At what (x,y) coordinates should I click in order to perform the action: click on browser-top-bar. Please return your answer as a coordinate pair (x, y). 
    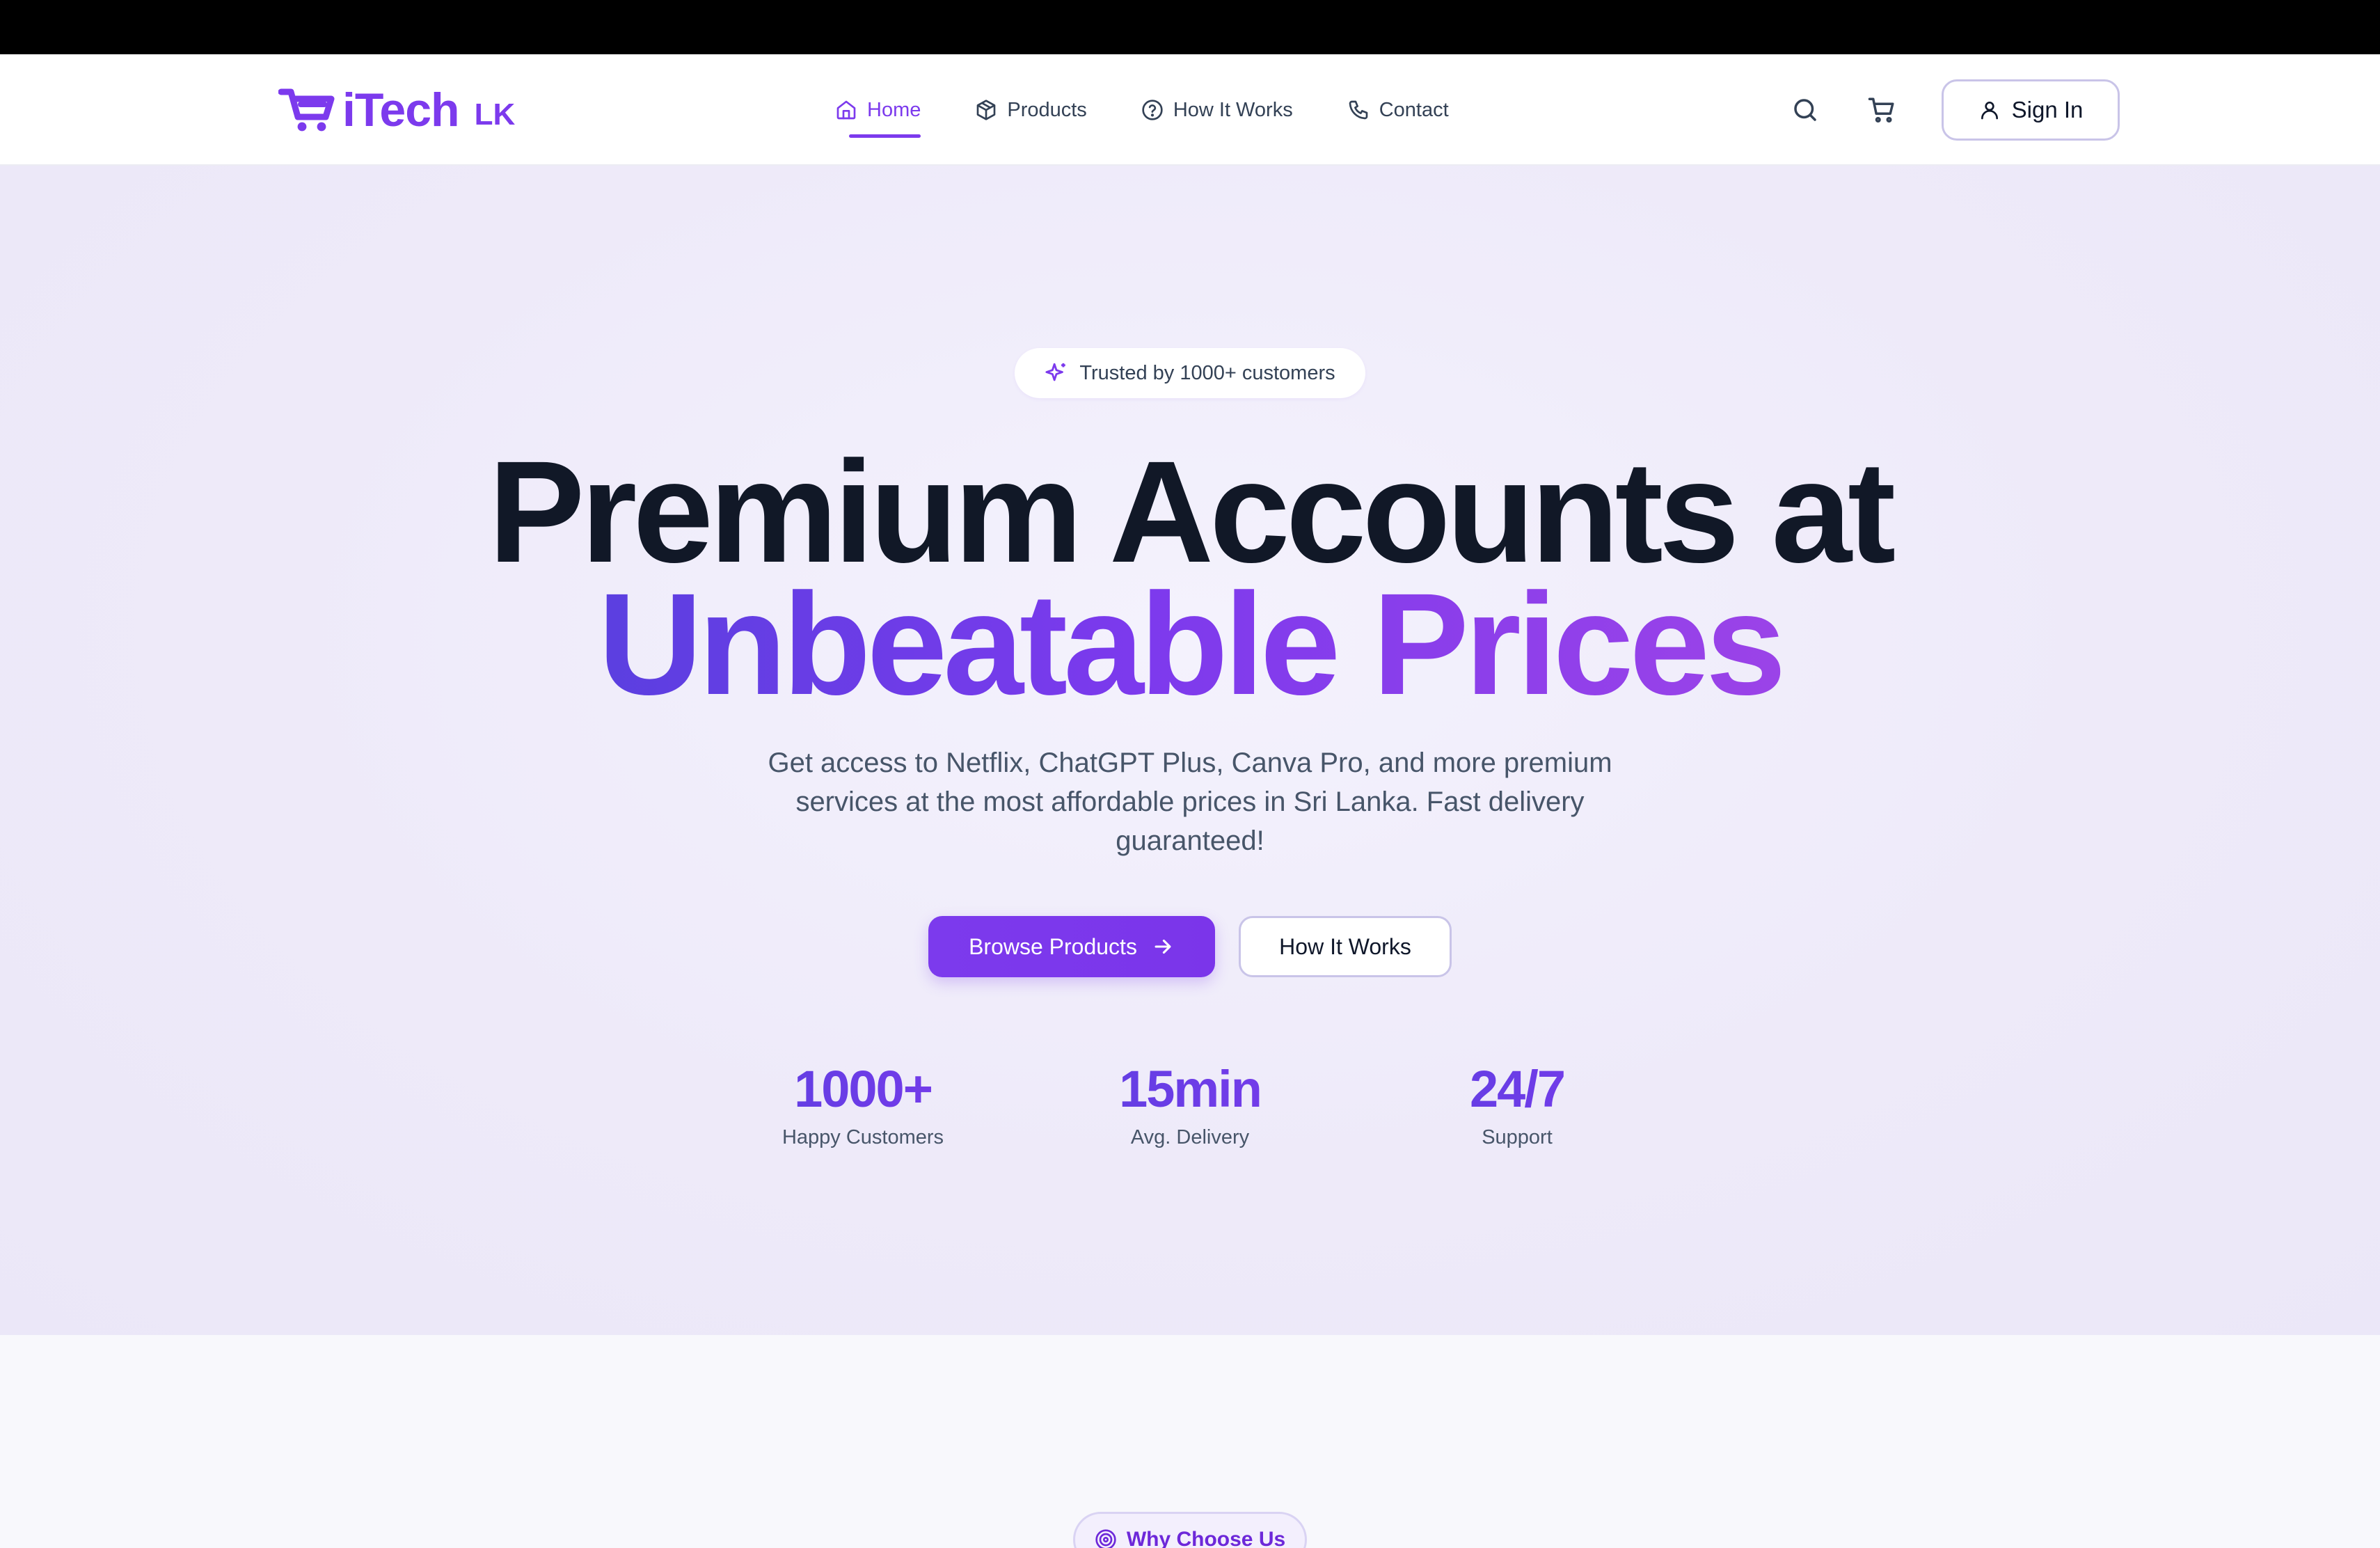
    Looking at the image, I should click on (1190, 27).